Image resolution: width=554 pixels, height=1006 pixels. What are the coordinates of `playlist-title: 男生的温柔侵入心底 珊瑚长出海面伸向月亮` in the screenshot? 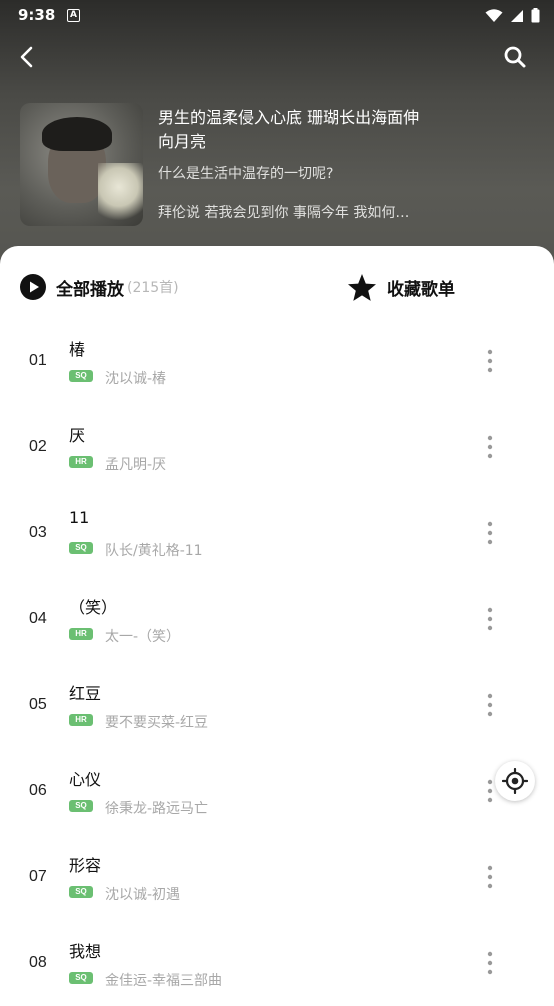 It's located at (289, 129).